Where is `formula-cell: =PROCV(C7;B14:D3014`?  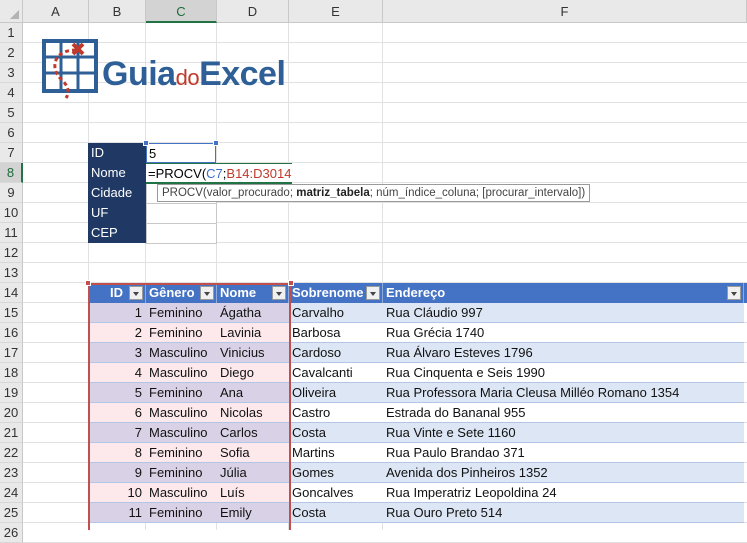
formula-cell: =PROCV(C7;B14:D3014 is located at coordinates (219, 173).